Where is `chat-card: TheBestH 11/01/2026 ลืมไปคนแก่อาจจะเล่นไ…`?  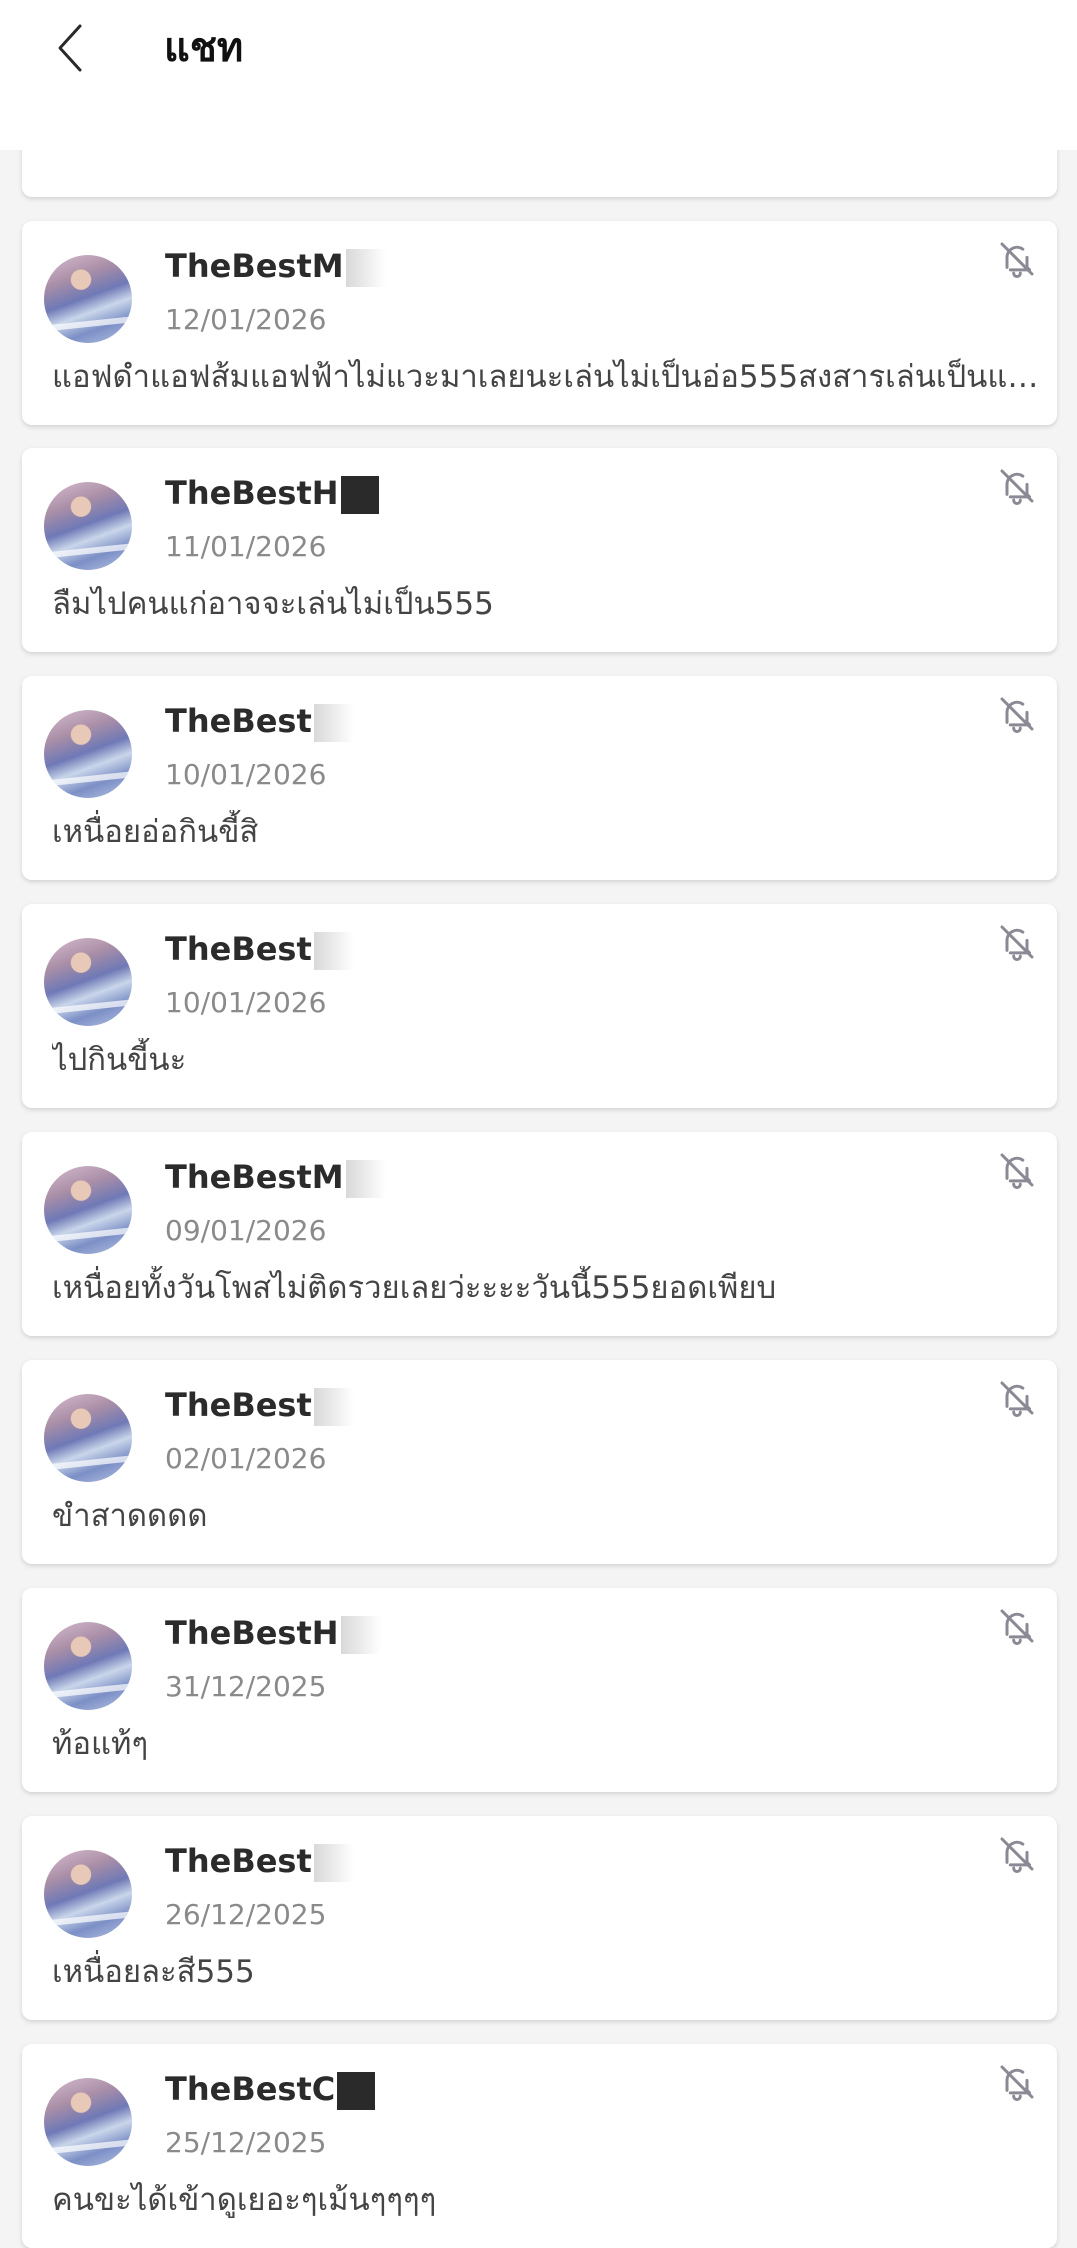
chat-card: TheBestH 11/01/2026 ลืมไปคนแก่อาจจะเล่นไ… is located at coordinates (539, 550).